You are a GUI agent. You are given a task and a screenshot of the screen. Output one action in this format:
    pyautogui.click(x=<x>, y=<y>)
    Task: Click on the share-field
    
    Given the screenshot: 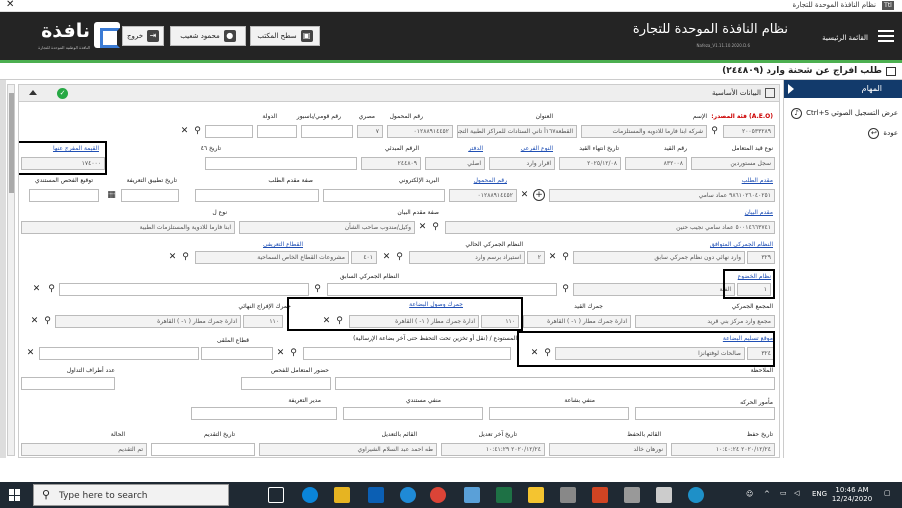 What is the action you would take?
    pyautogui.click(x=68, y=383)
    